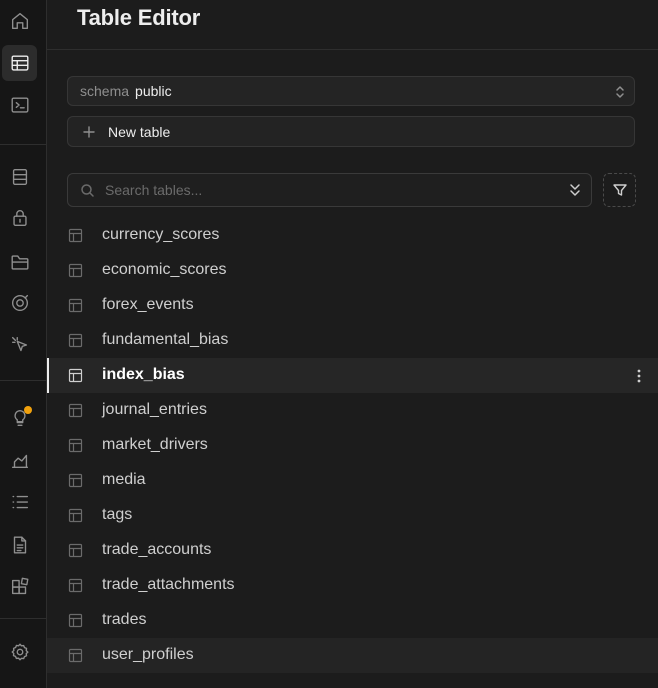  Describe the element at coordinates (352, 25) in the screenshot. I see `panel-header: Table Editor` at that location.